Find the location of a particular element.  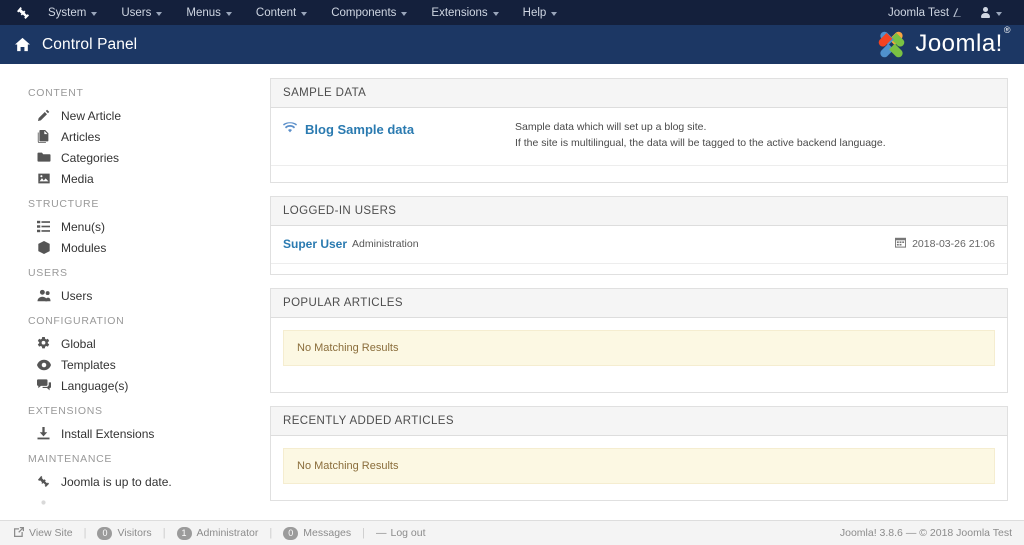

sample-data-link-wrap: Blog Sample data is located at coordinates (399, 129).